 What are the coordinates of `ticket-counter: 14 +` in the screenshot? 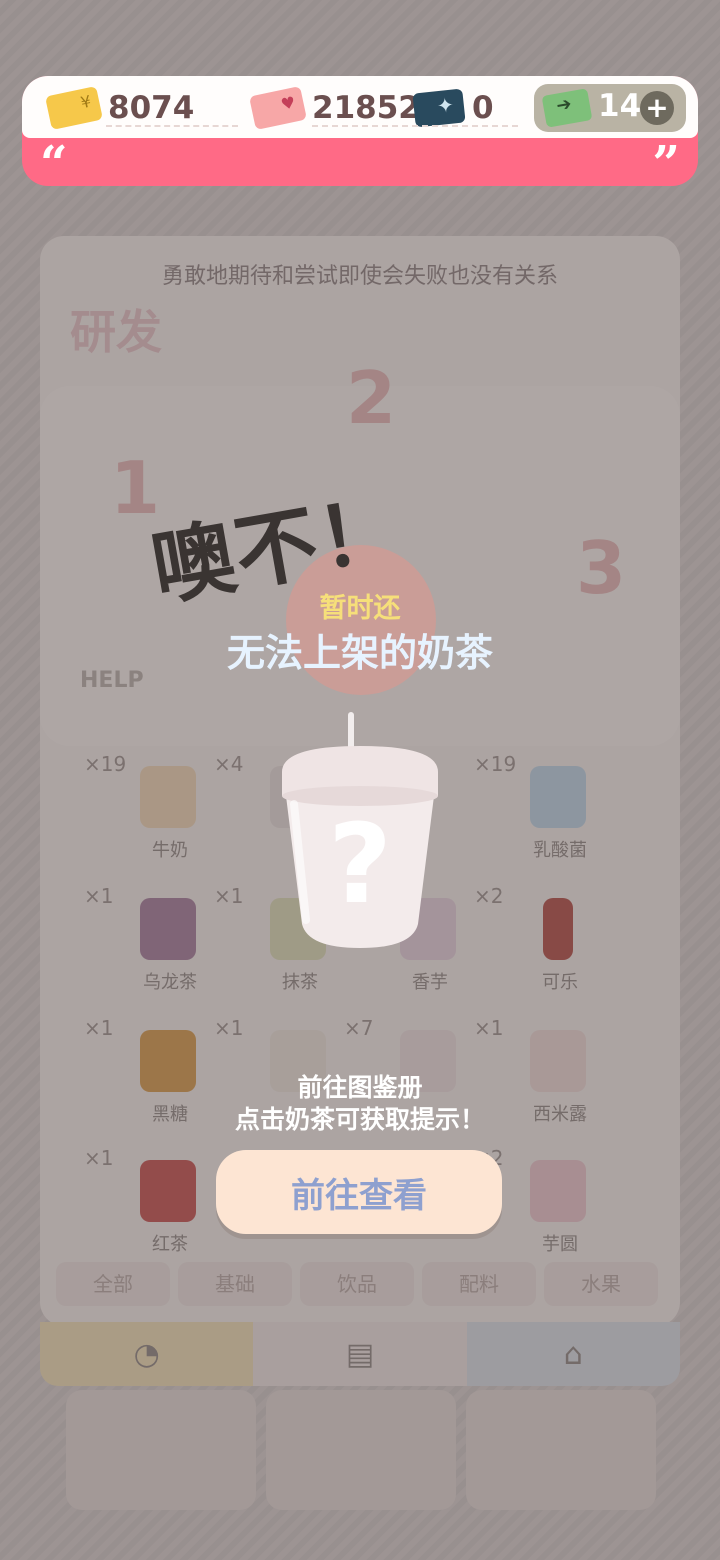 It's located at (610, 108).